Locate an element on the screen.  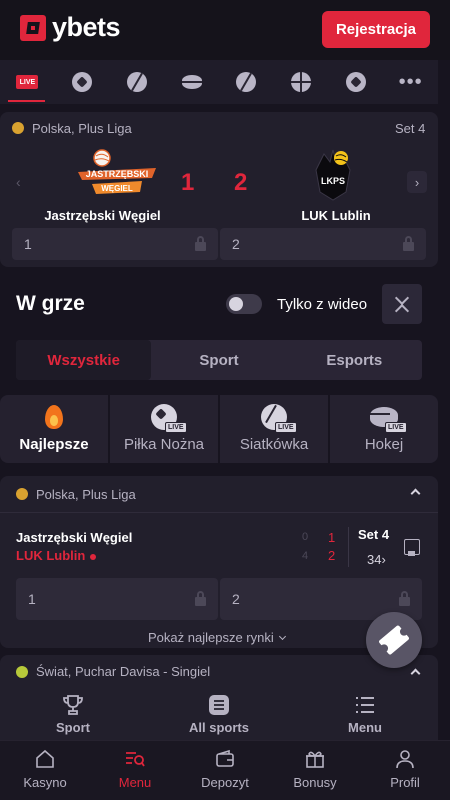
ticket-icon is located at coordinates (394, 640).